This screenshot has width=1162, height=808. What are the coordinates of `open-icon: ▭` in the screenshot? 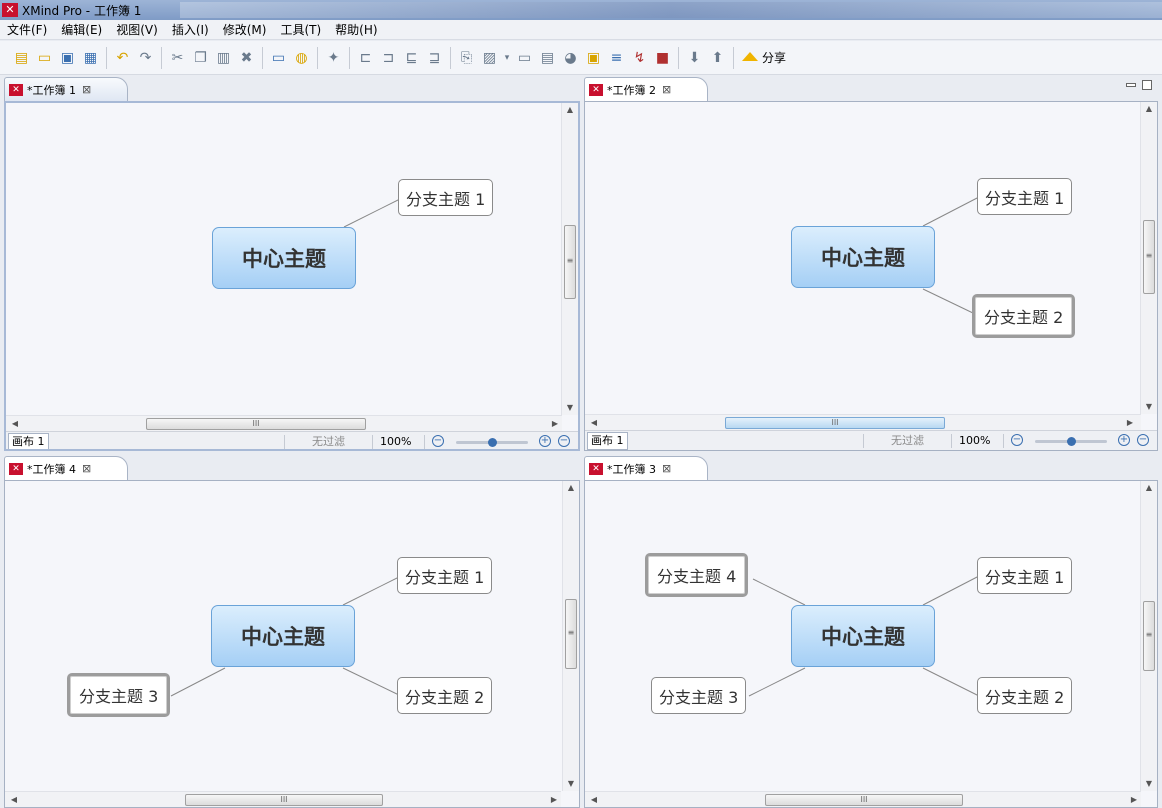 It's located at (44, 58).